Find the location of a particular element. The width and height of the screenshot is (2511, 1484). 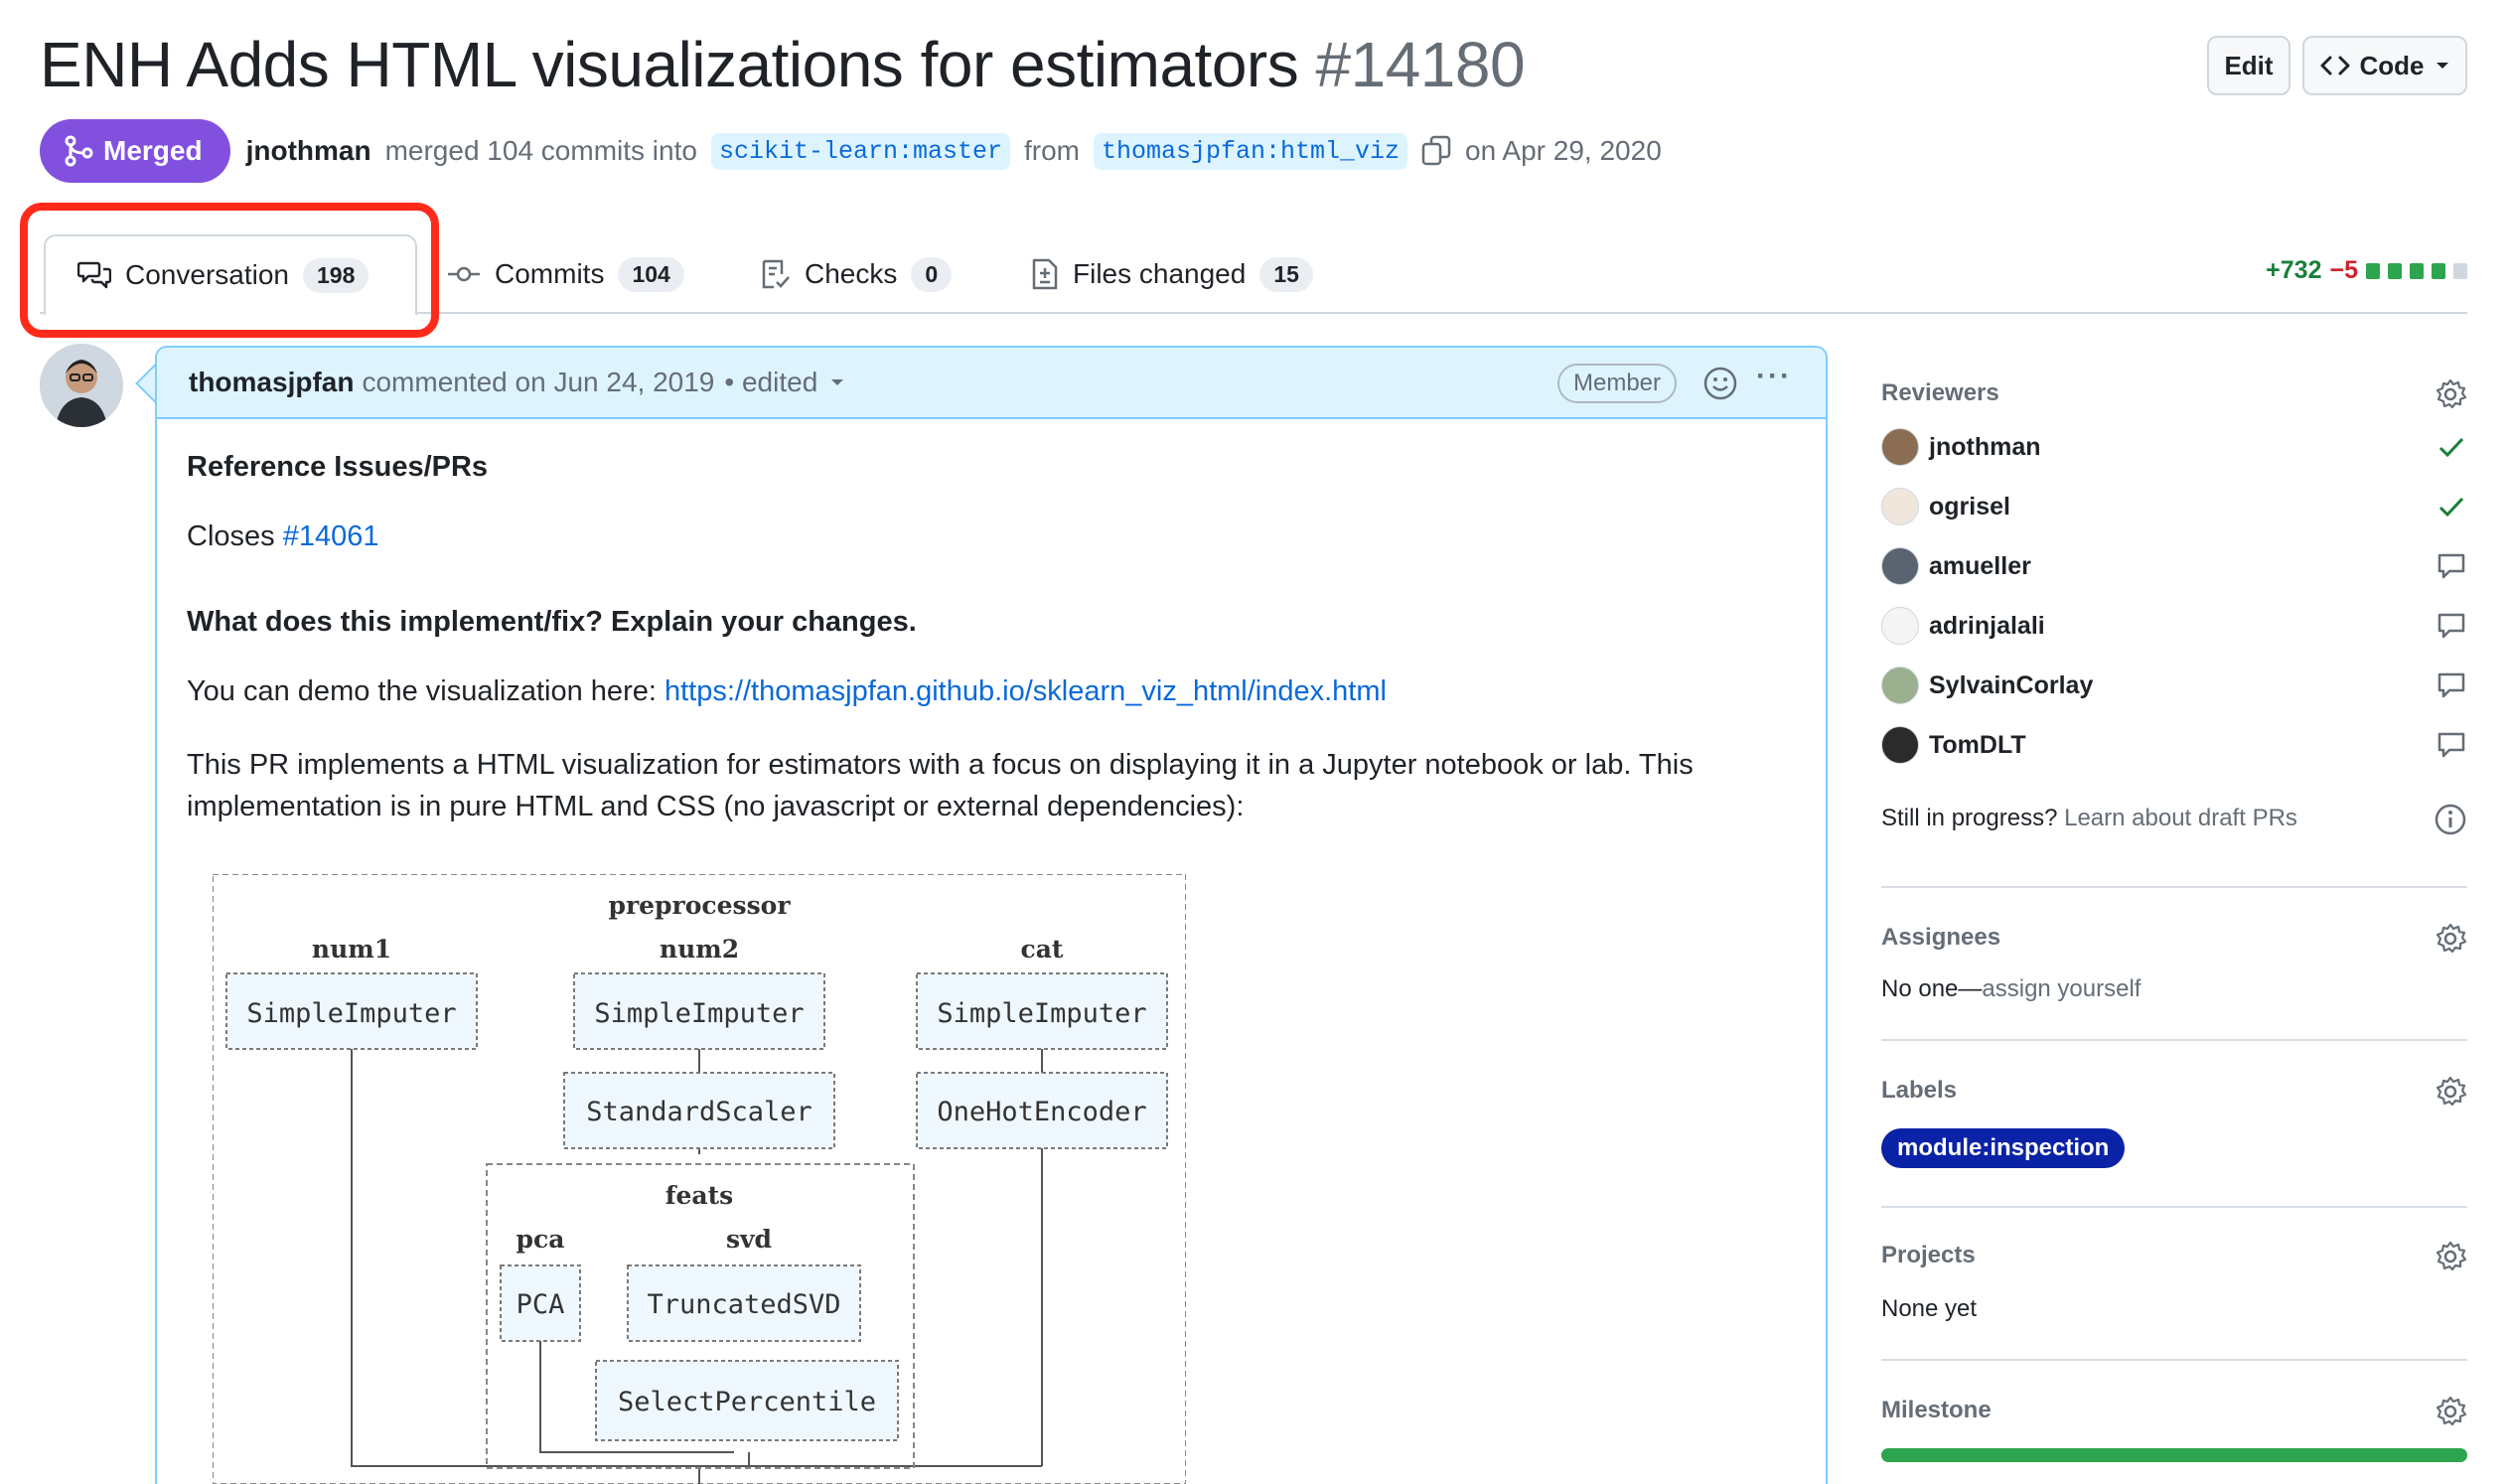

caret-down-icon is located at coordinates (837, 382).